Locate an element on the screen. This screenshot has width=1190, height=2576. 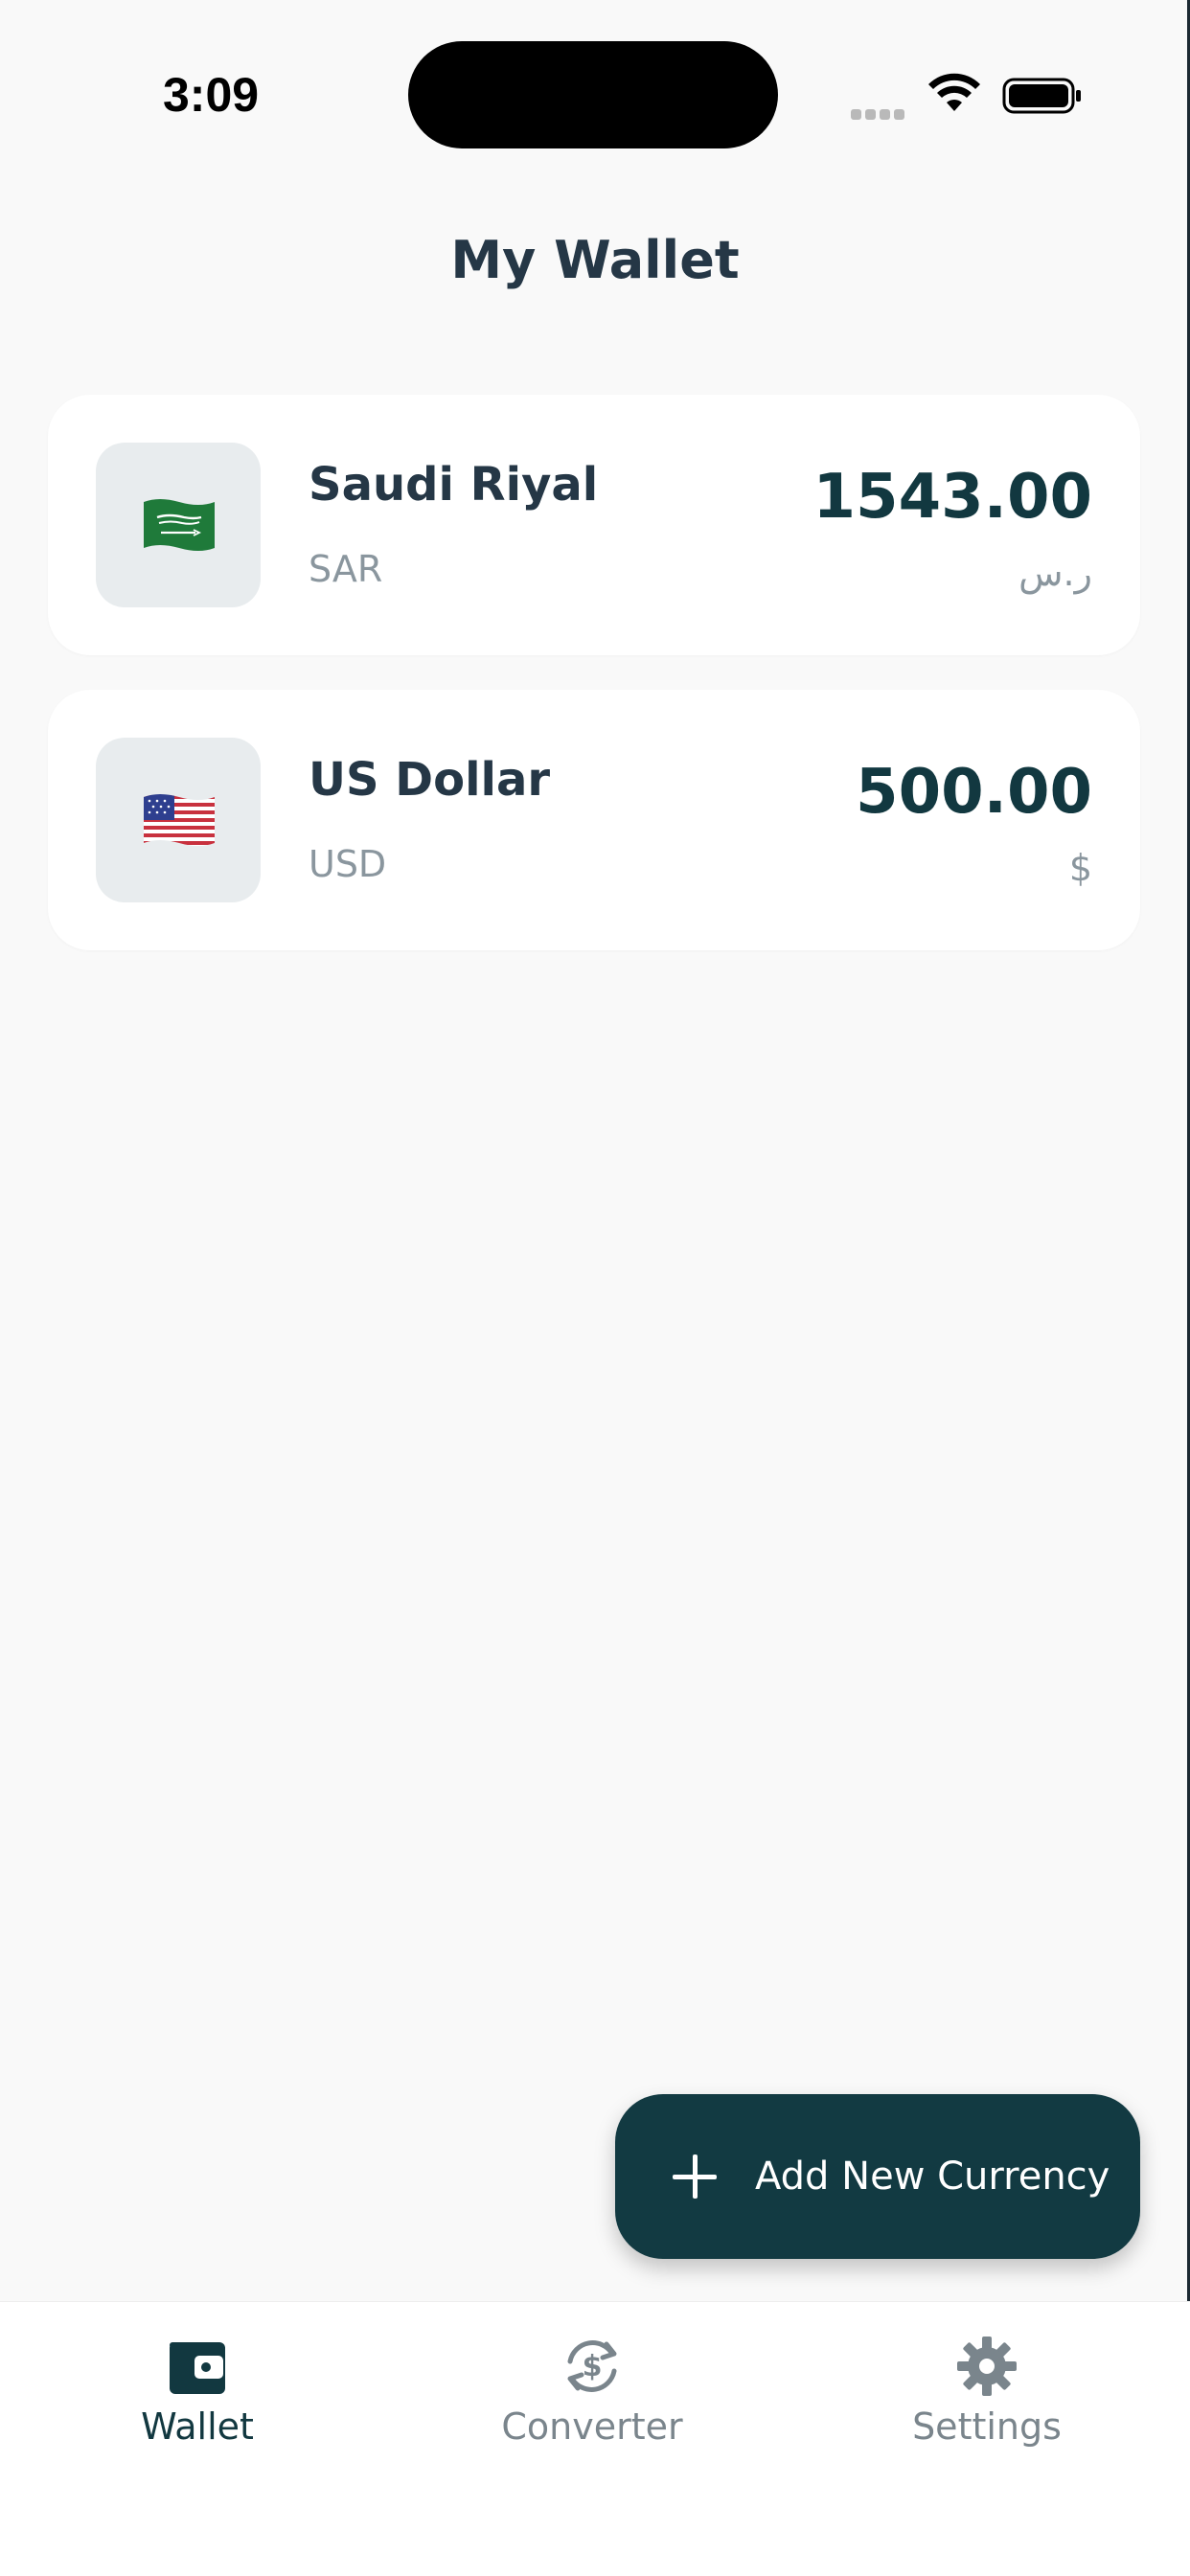
tab-converter-label: Converter is located at coordinates (592, 2427).